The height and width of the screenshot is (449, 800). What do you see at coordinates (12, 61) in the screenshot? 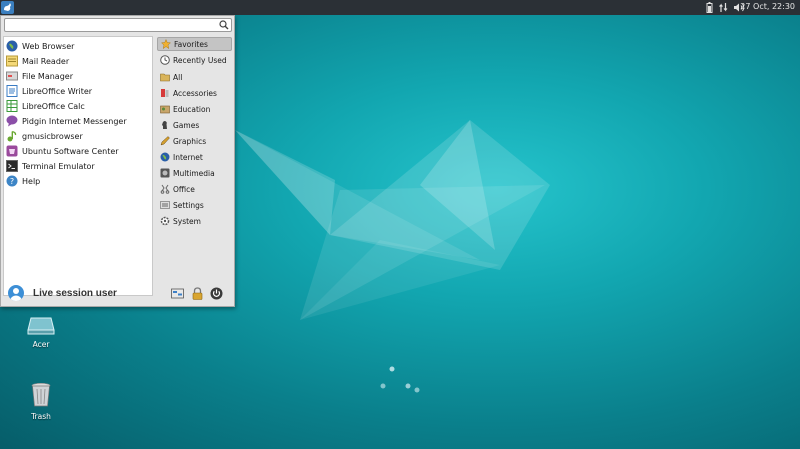
I see `mail-icon` at bounding box center [12, 61].